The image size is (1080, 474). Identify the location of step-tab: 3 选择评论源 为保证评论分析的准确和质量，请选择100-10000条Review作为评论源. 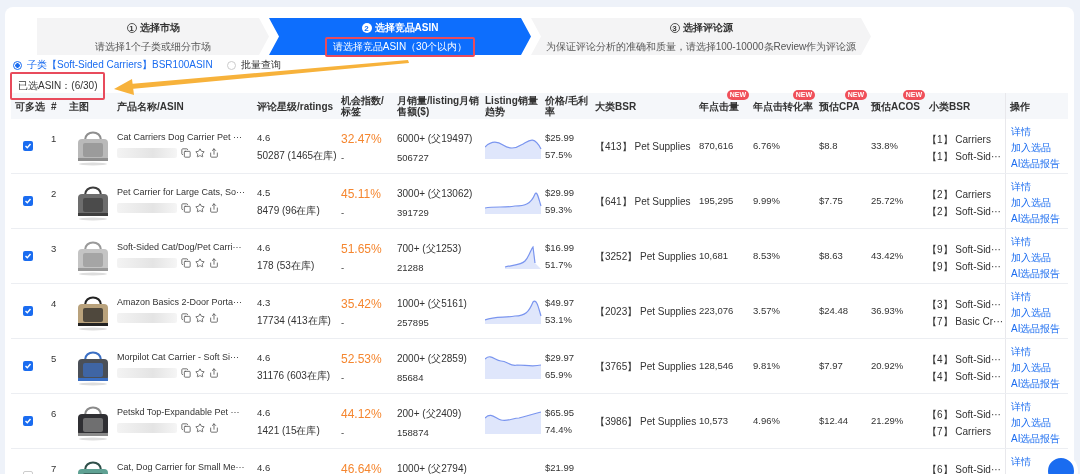
(701, 37).